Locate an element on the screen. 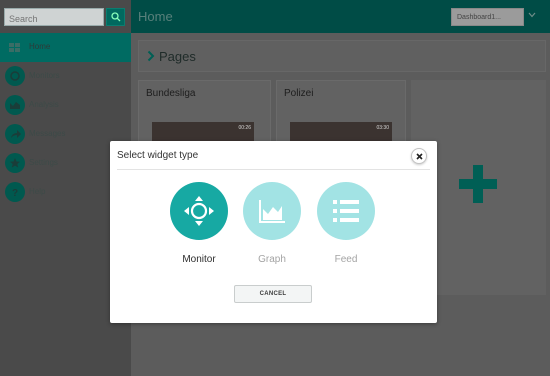 This screenshot has width=550, height=376. chevron-down-icon is located at coordinates (532, 15).